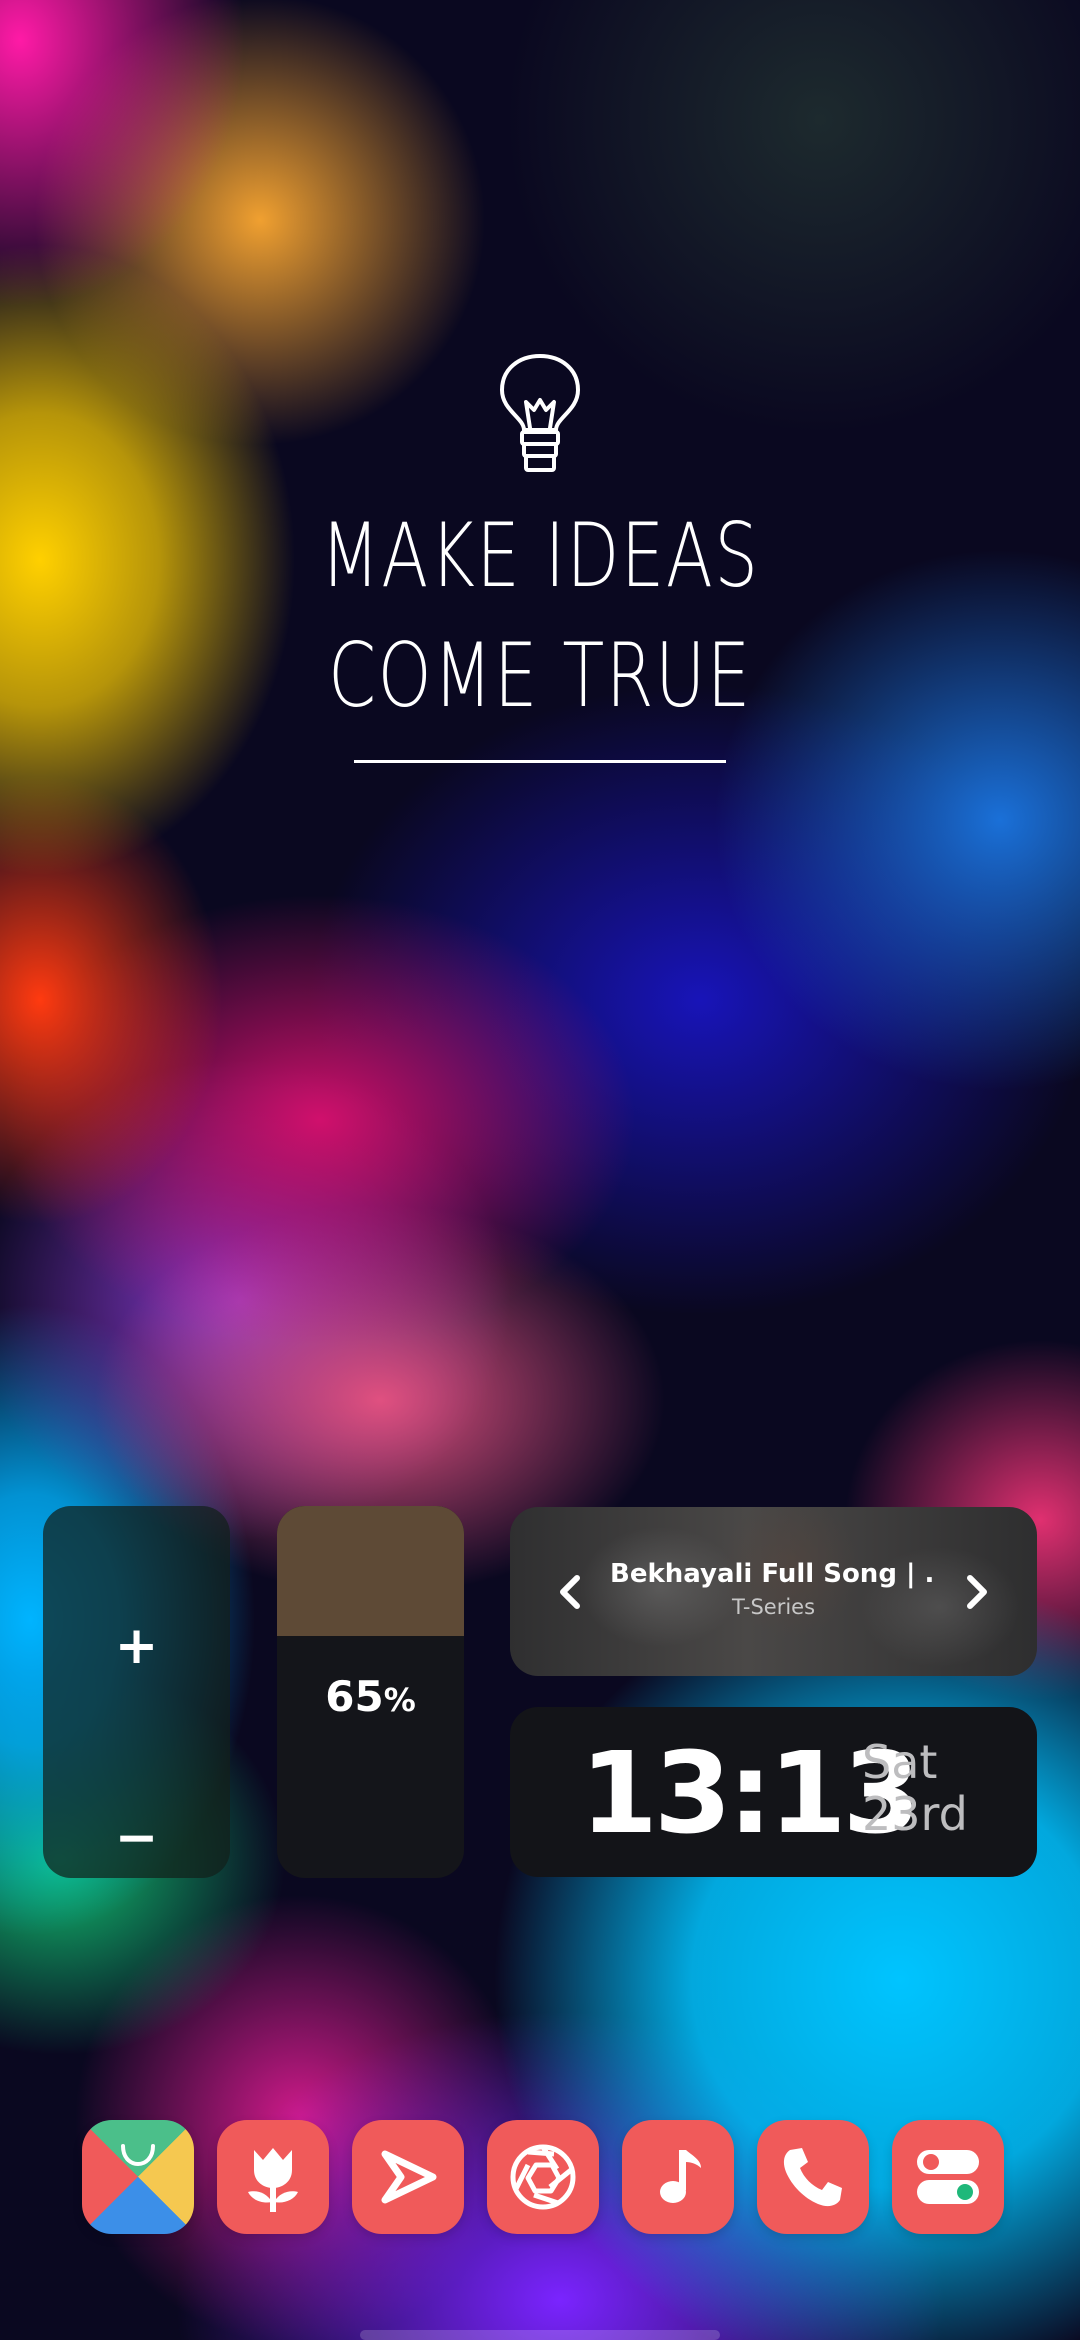 The height and width of the screenshot is (2340, 1080). What do you see at coordinates (773, 1591) in the screenshot?
I see `music-player-widget: Bekhayali Full Song | ... T-Series` at bounding box center [773, 1591].